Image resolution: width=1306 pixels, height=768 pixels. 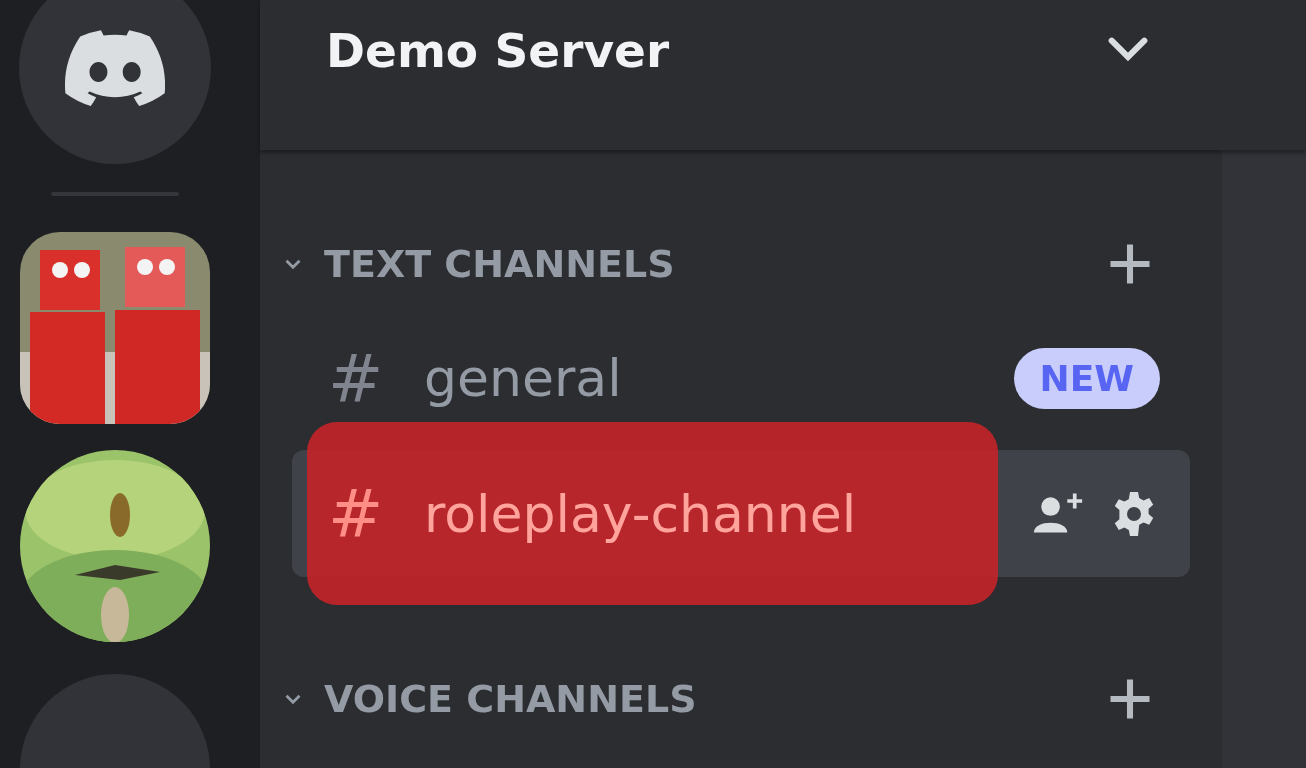 I want to click on server-name: Demo Server, so click(x=498, y=50).